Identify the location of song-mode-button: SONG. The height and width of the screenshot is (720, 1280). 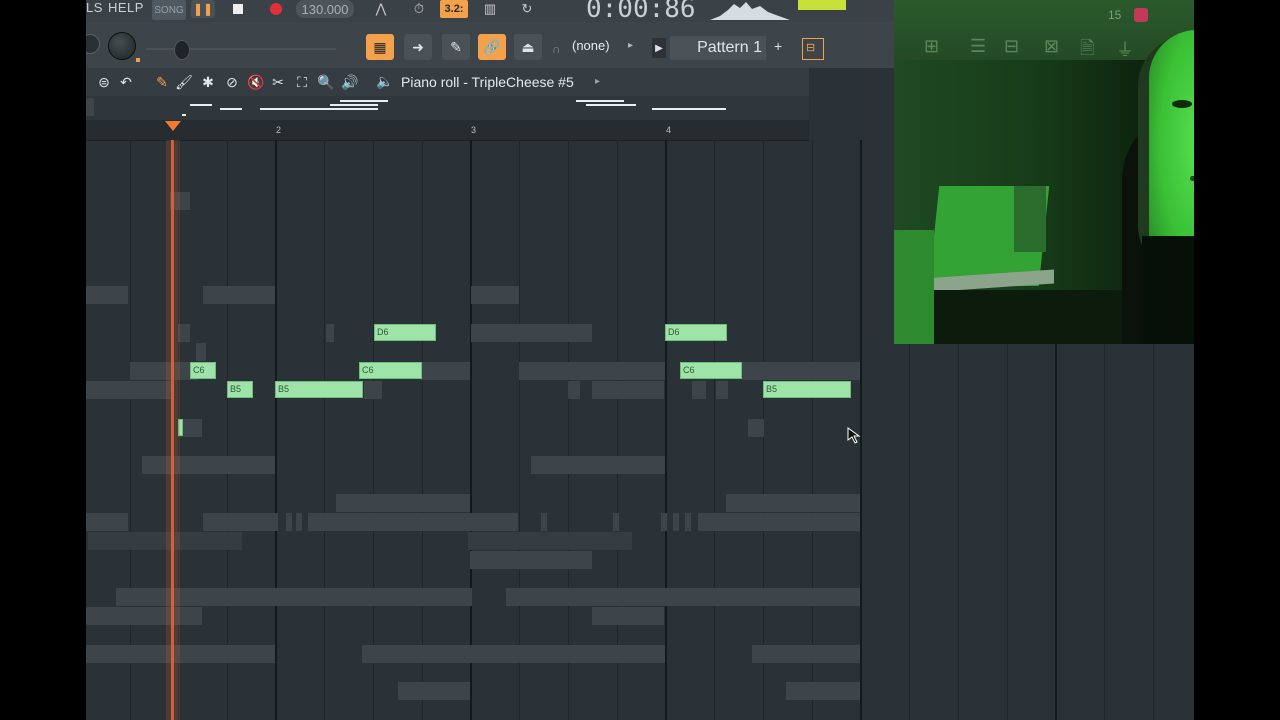
(169, 10).